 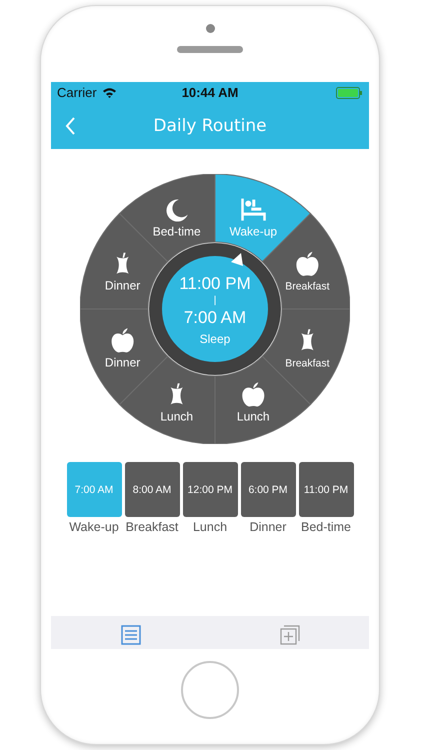 I want to click on pointer-icon, so click(x=237, y=259).